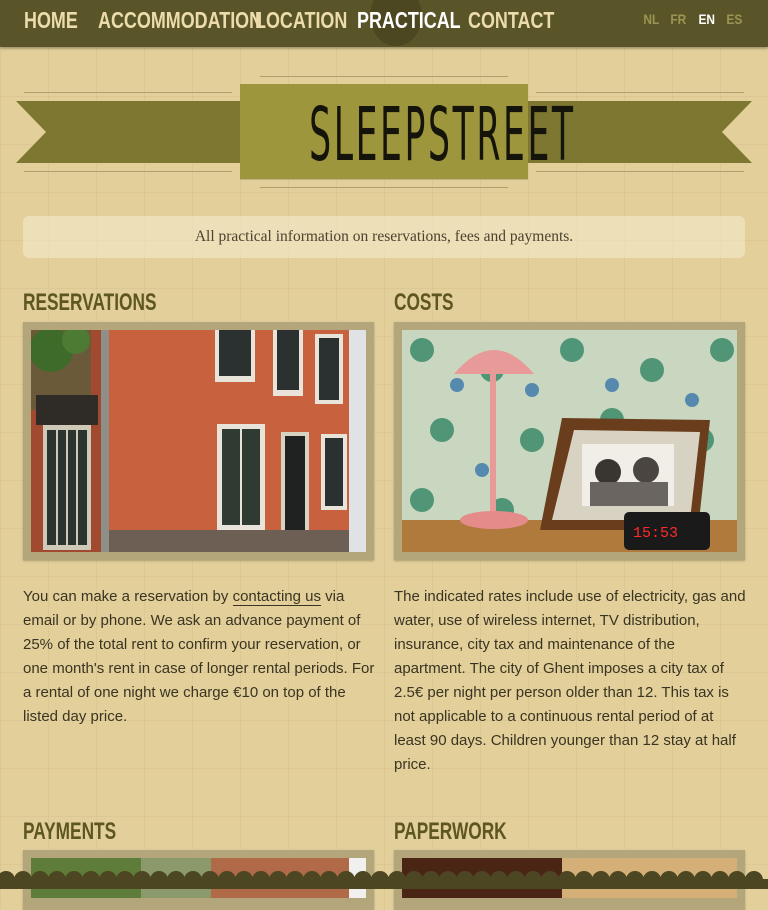 The width and height of the screenshot is (768, 910). What do you see at coordinates (424, 302) in the screenshot?
I see `costs-heading: COSTS` at bounding box center [424, 302].